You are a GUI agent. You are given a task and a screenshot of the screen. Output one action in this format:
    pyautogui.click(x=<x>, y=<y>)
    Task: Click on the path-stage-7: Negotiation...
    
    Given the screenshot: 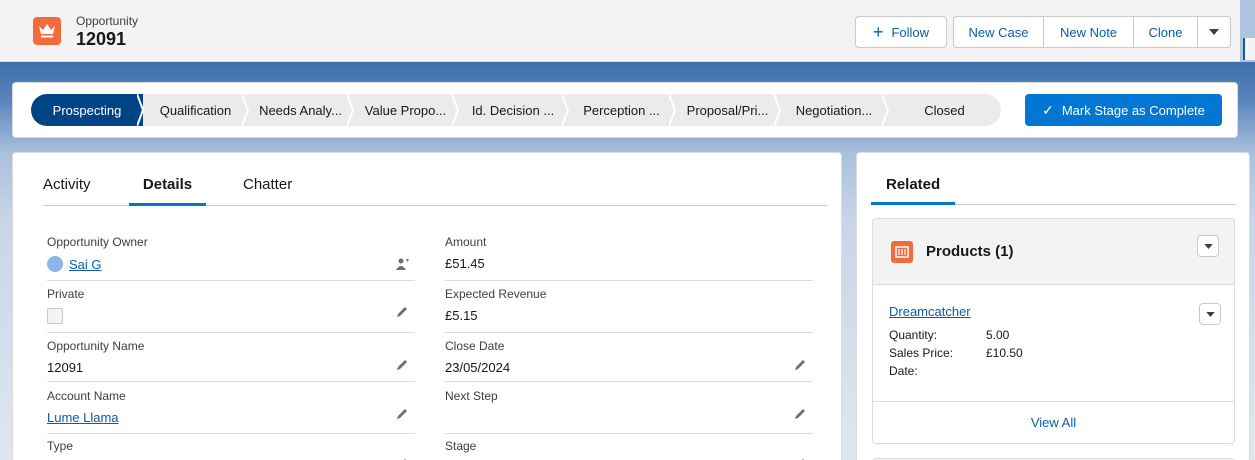 What is the action you would take?
    pyautogui.click(x=835, y=110)
    